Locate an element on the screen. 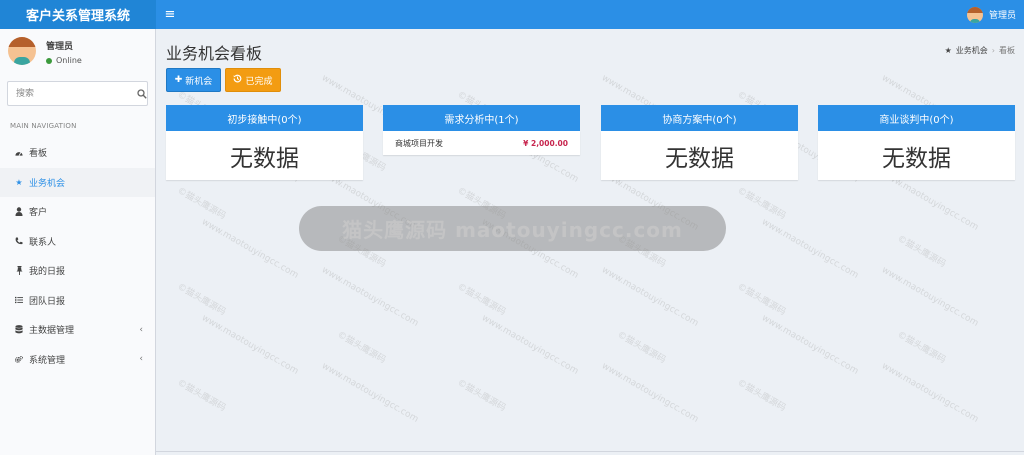 This screenshot has height=455, width=1024. sidebar-user-name: 管理员 is located at coordinates (60, 47).